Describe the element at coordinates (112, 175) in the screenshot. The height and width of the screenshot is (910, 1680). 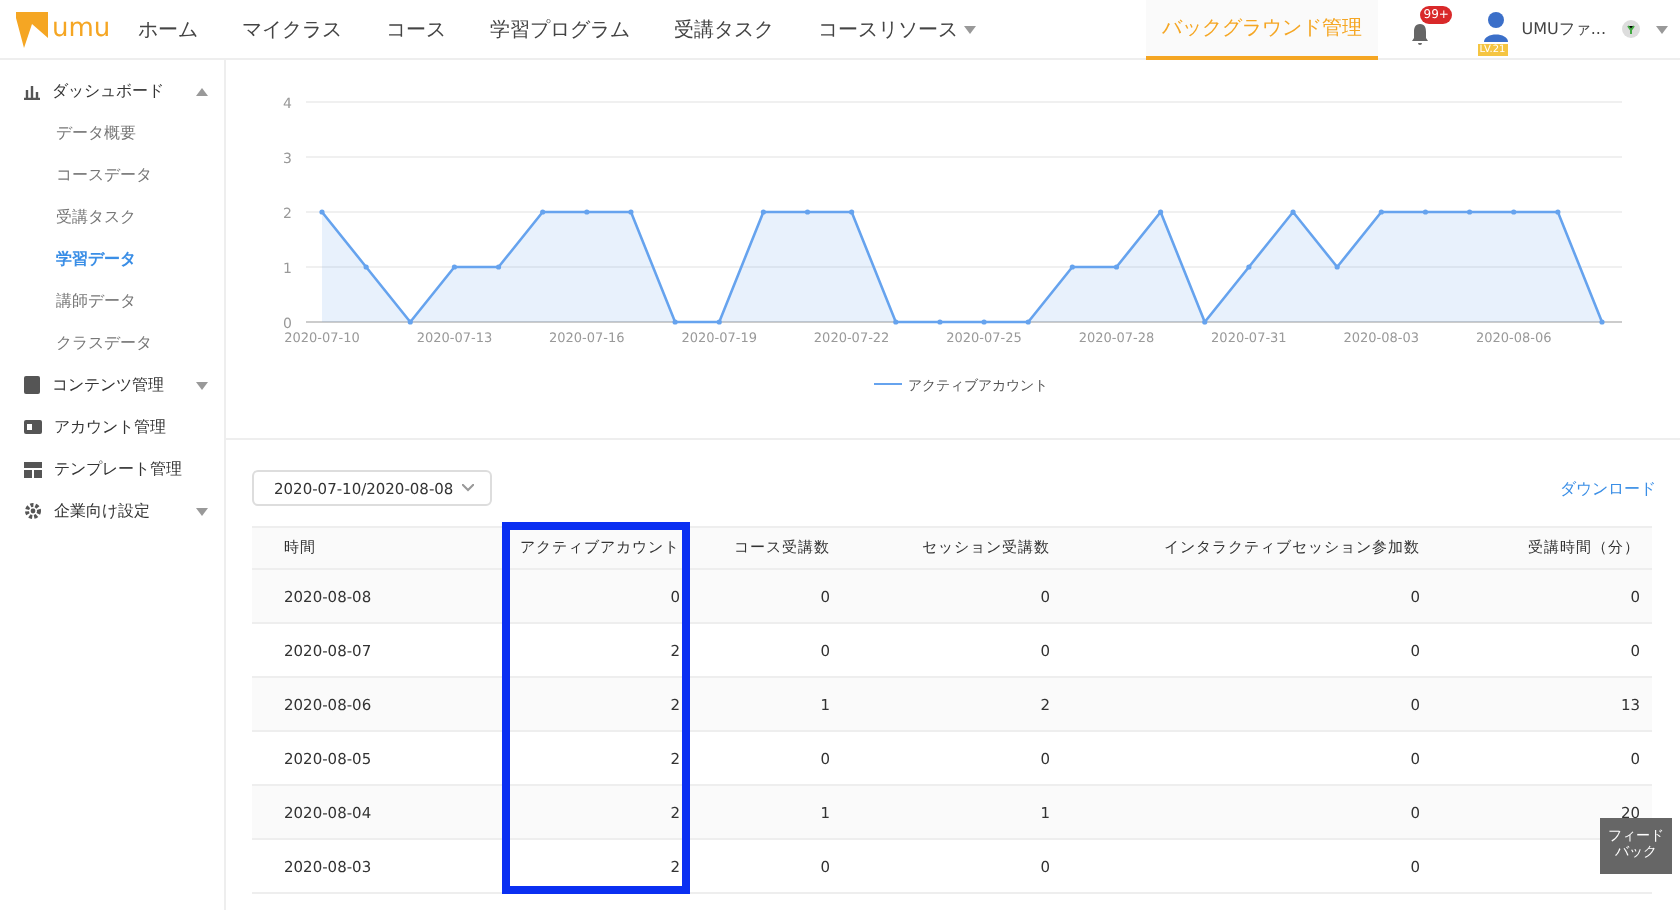
I see `sidebar-subitem: コースデータ` at that location.